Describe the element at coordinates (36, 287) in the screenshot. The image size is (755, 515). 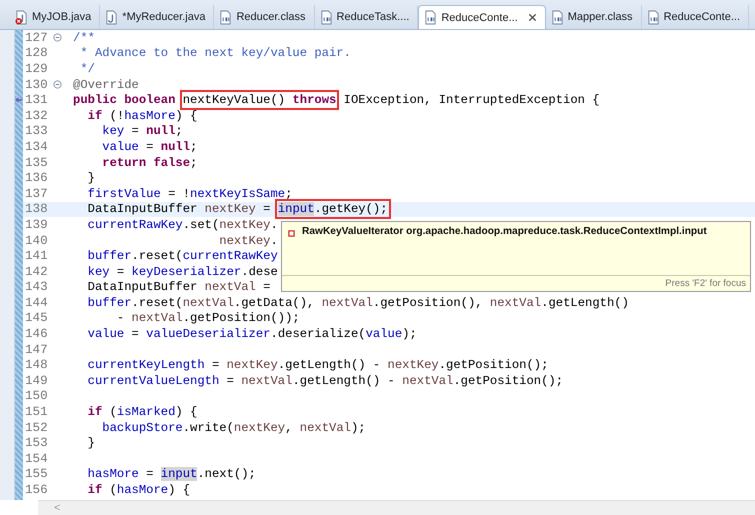
I see `line-number: 143` at that location.